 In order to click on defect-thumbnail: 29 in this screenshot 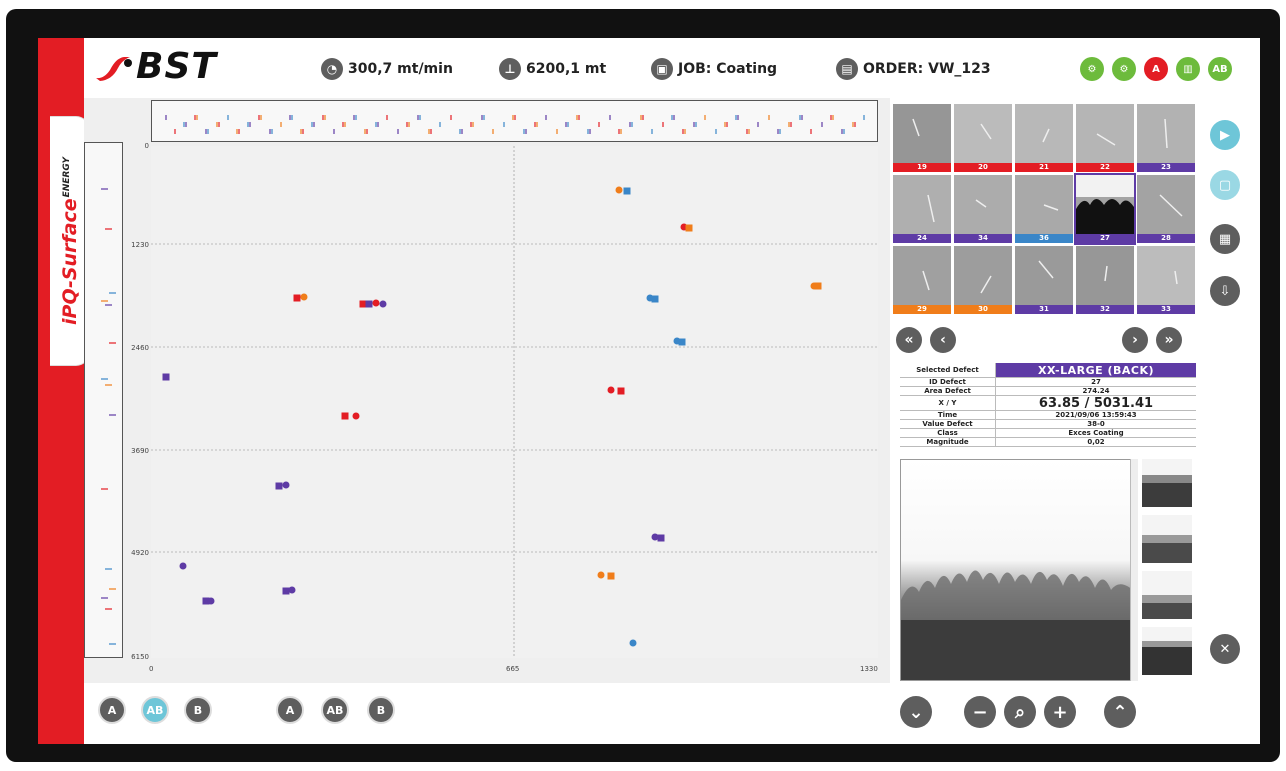, I will do `click(922, 280)`.